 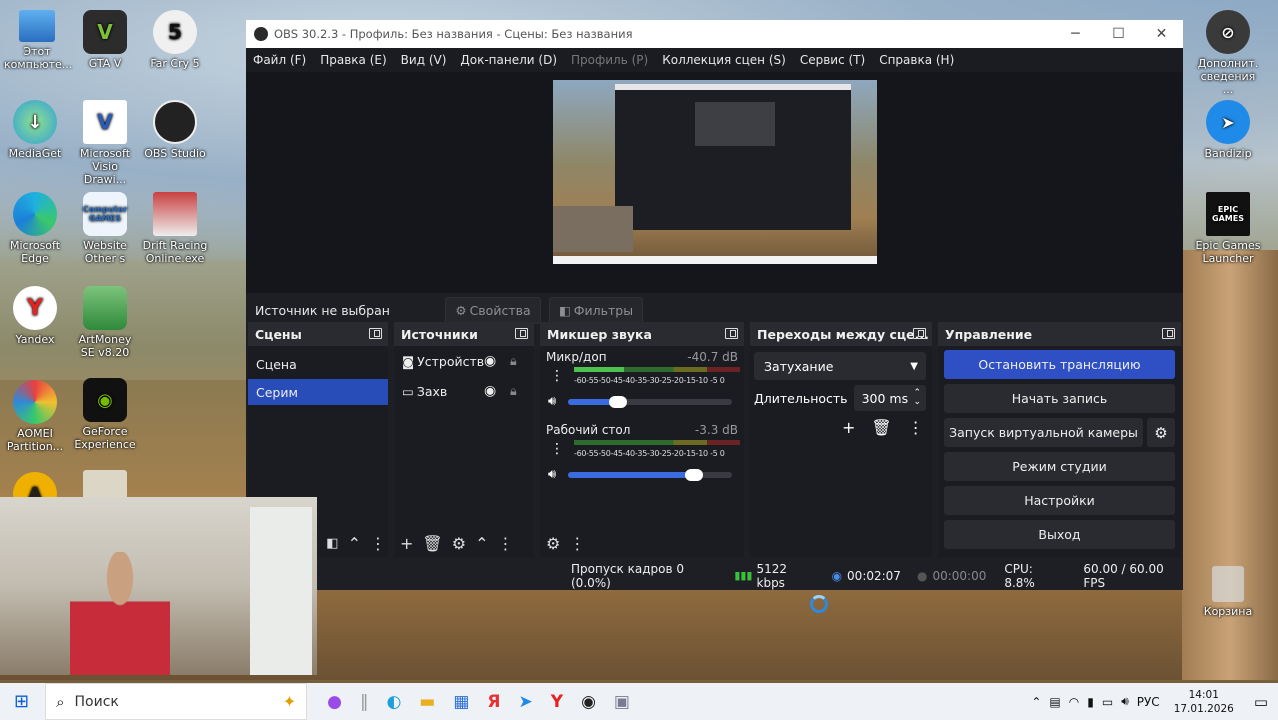 I want to click on desktop-icon-obs: OBS Studio, so click(x=175, y=130).